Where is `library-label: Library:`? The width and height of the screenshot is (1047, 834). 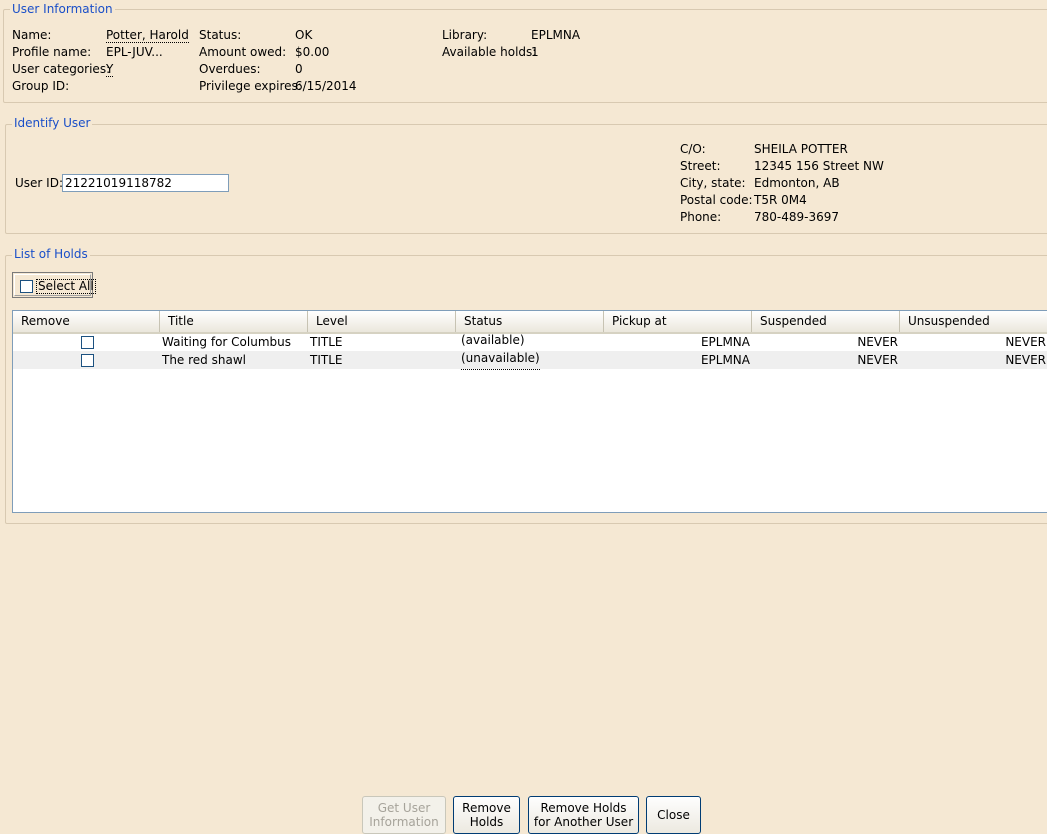
library-label: Library: is located at coordinates (465, 35).